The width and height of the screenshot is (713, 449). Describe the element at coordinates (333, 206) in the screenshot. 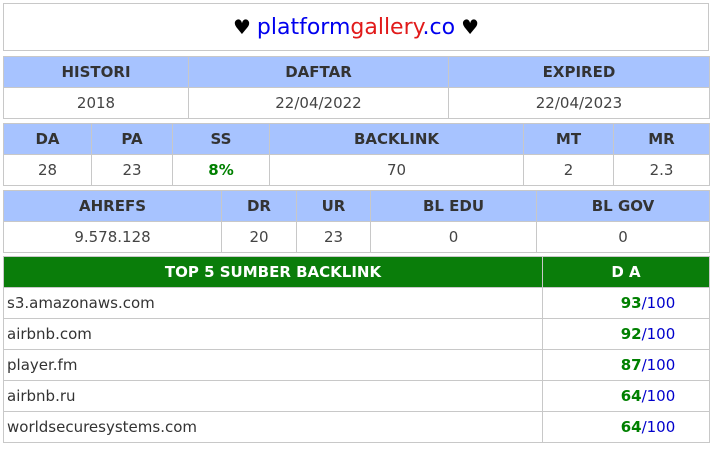

I see `header-ur: UR` at that location.